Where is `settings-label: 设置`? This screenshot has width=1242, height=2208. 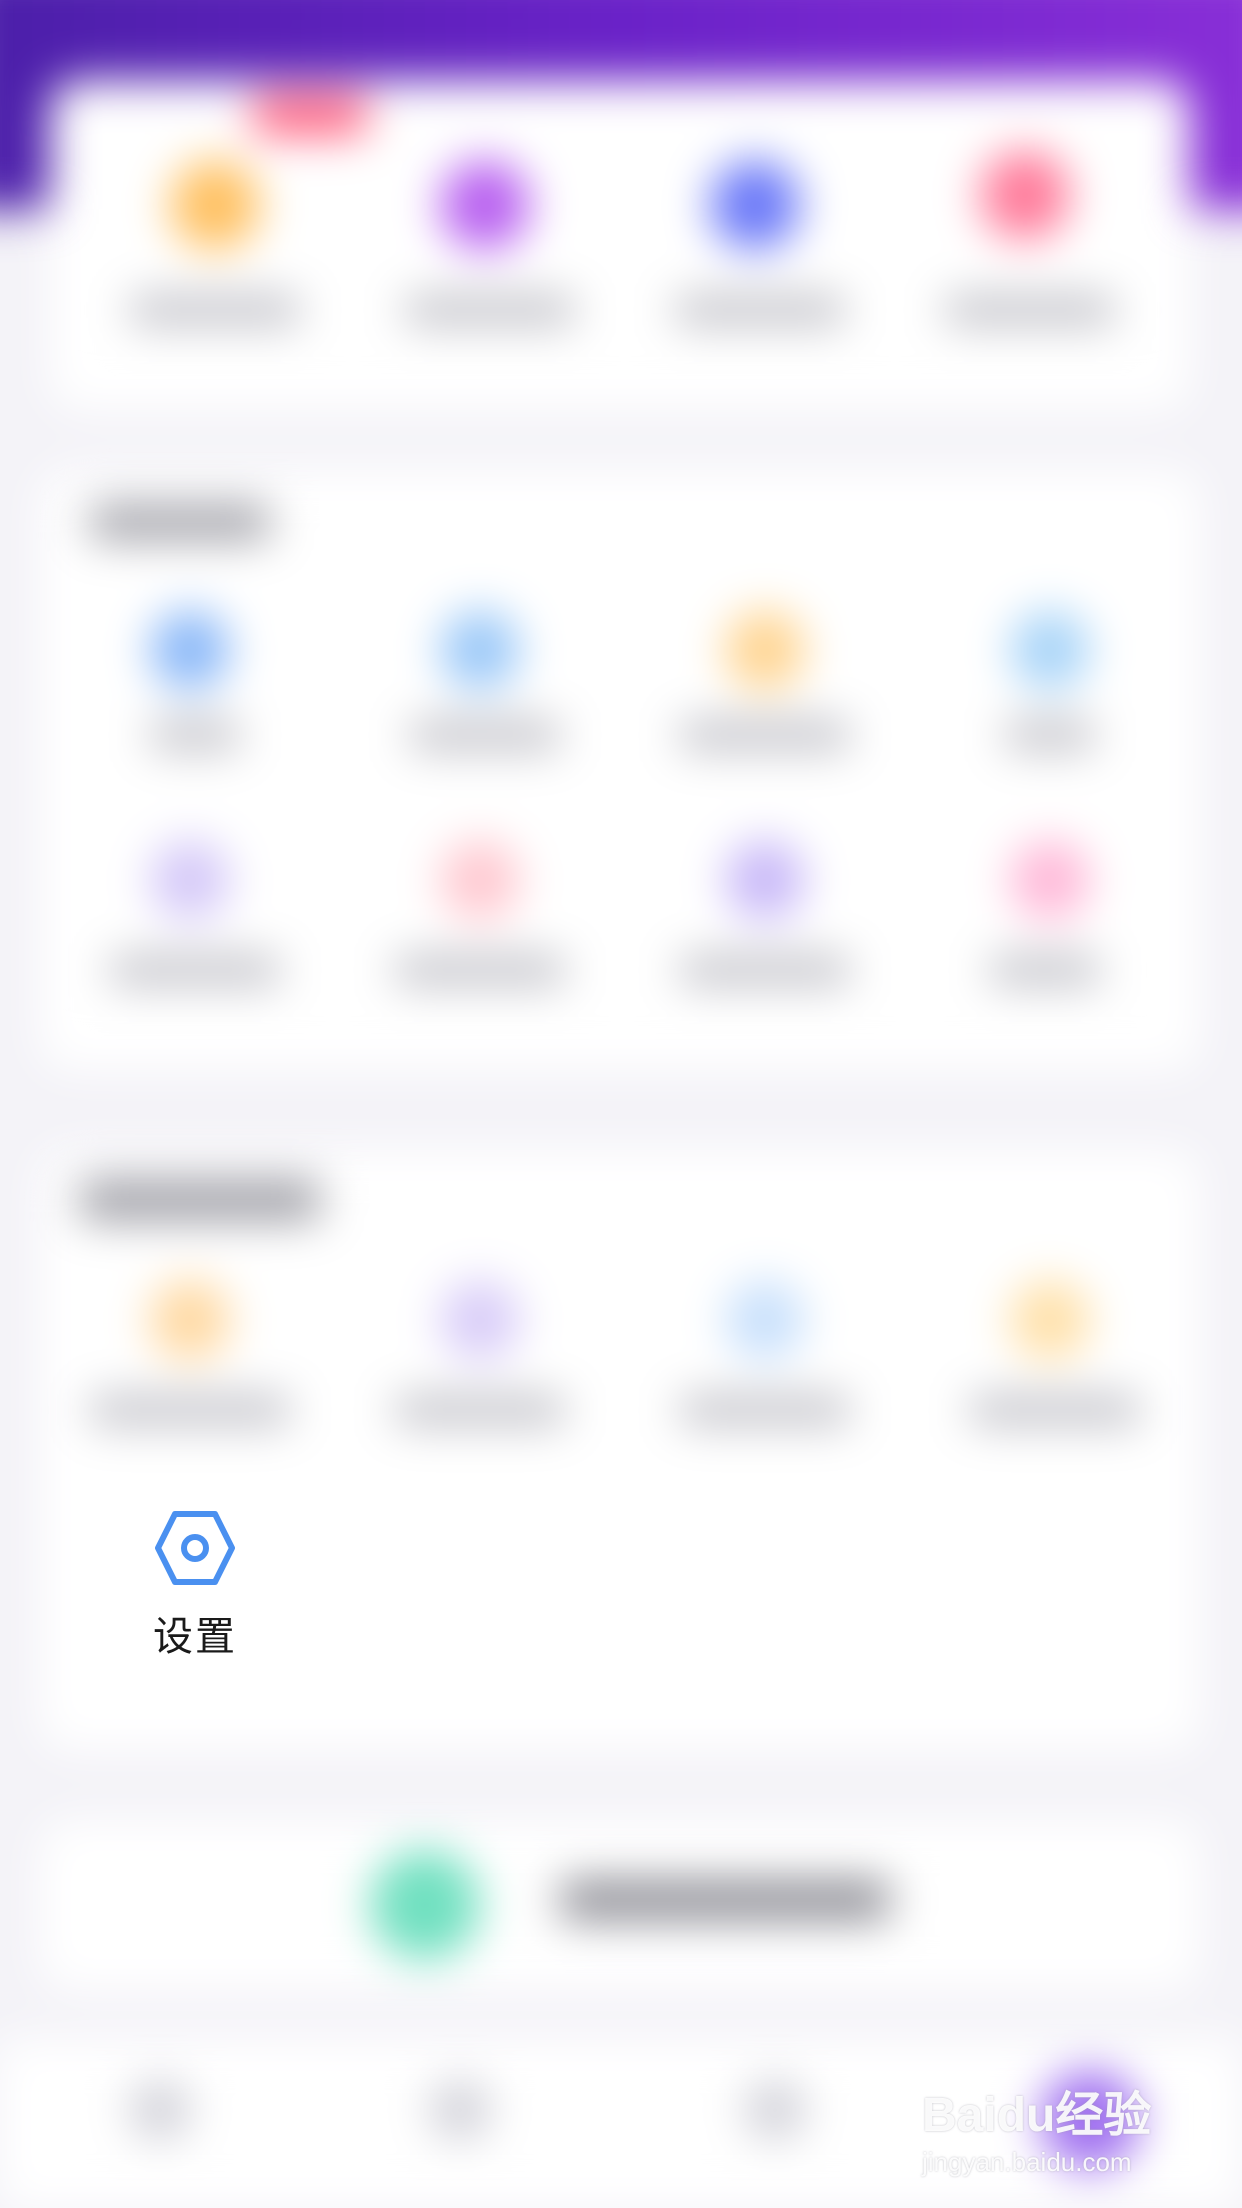
settings-label: 设置 is located at coordinates (195, 1637).